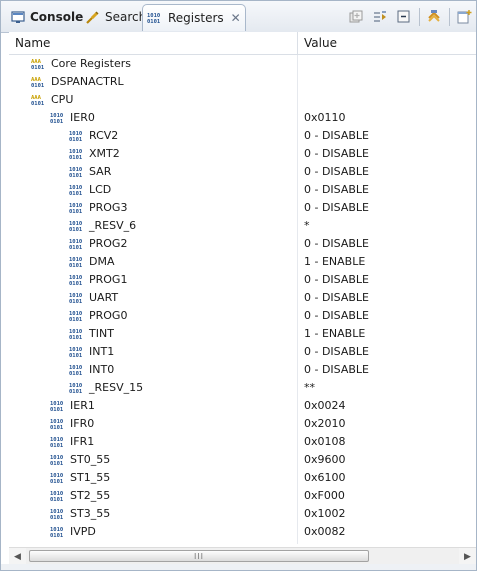 This screenshot has width=477, height=571. Describe the element at coordinates (153, 280) in the screenshot. I see `register-name-cell: 1010 0101 PROG1` at that location.